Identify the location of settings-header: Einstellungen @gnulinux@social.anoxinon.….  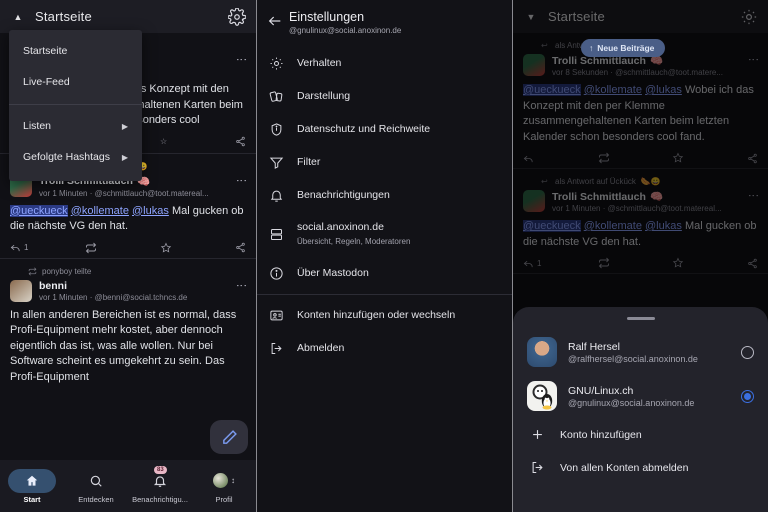
(384, 23).